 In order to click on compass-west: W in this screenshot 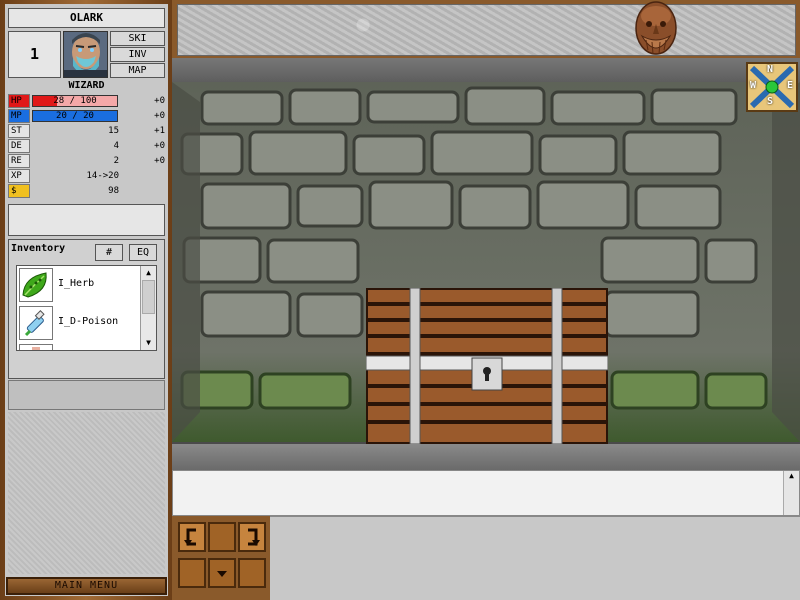, I will do `click(753, 85)`.